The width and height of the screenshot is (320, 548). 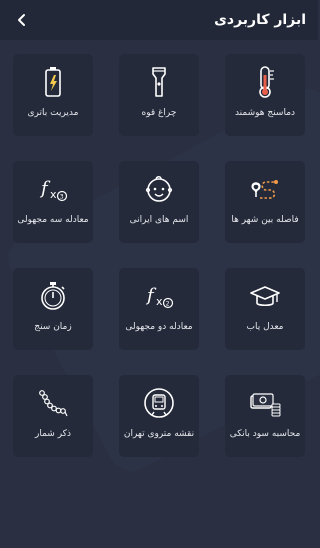 I want to click on app-header: ابزار کاربردی, so click(x=159, y=20).